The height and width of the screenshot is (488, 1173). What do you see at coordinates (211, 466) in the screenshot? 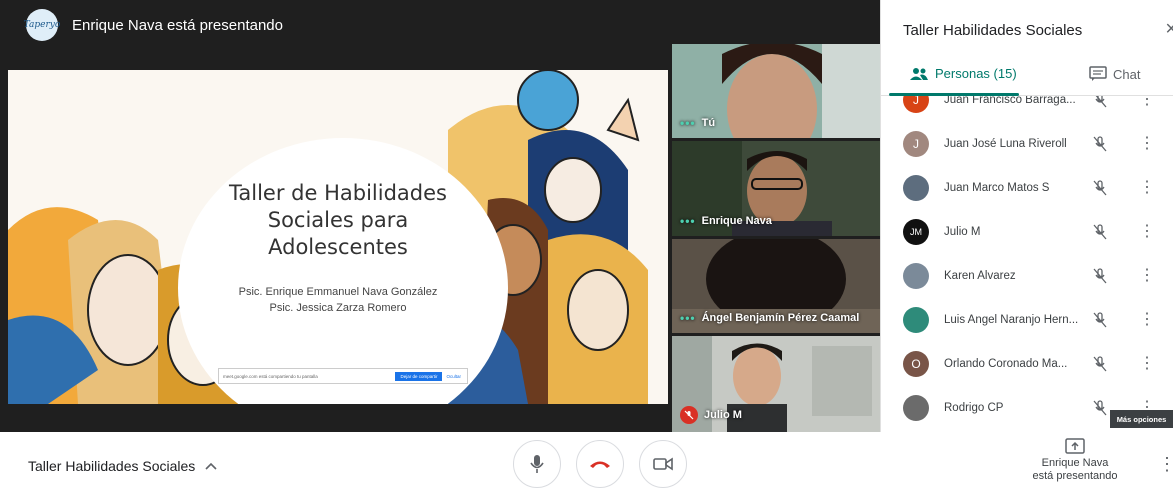
I see `chevron-up-icon` at bounding box center [211, 466].